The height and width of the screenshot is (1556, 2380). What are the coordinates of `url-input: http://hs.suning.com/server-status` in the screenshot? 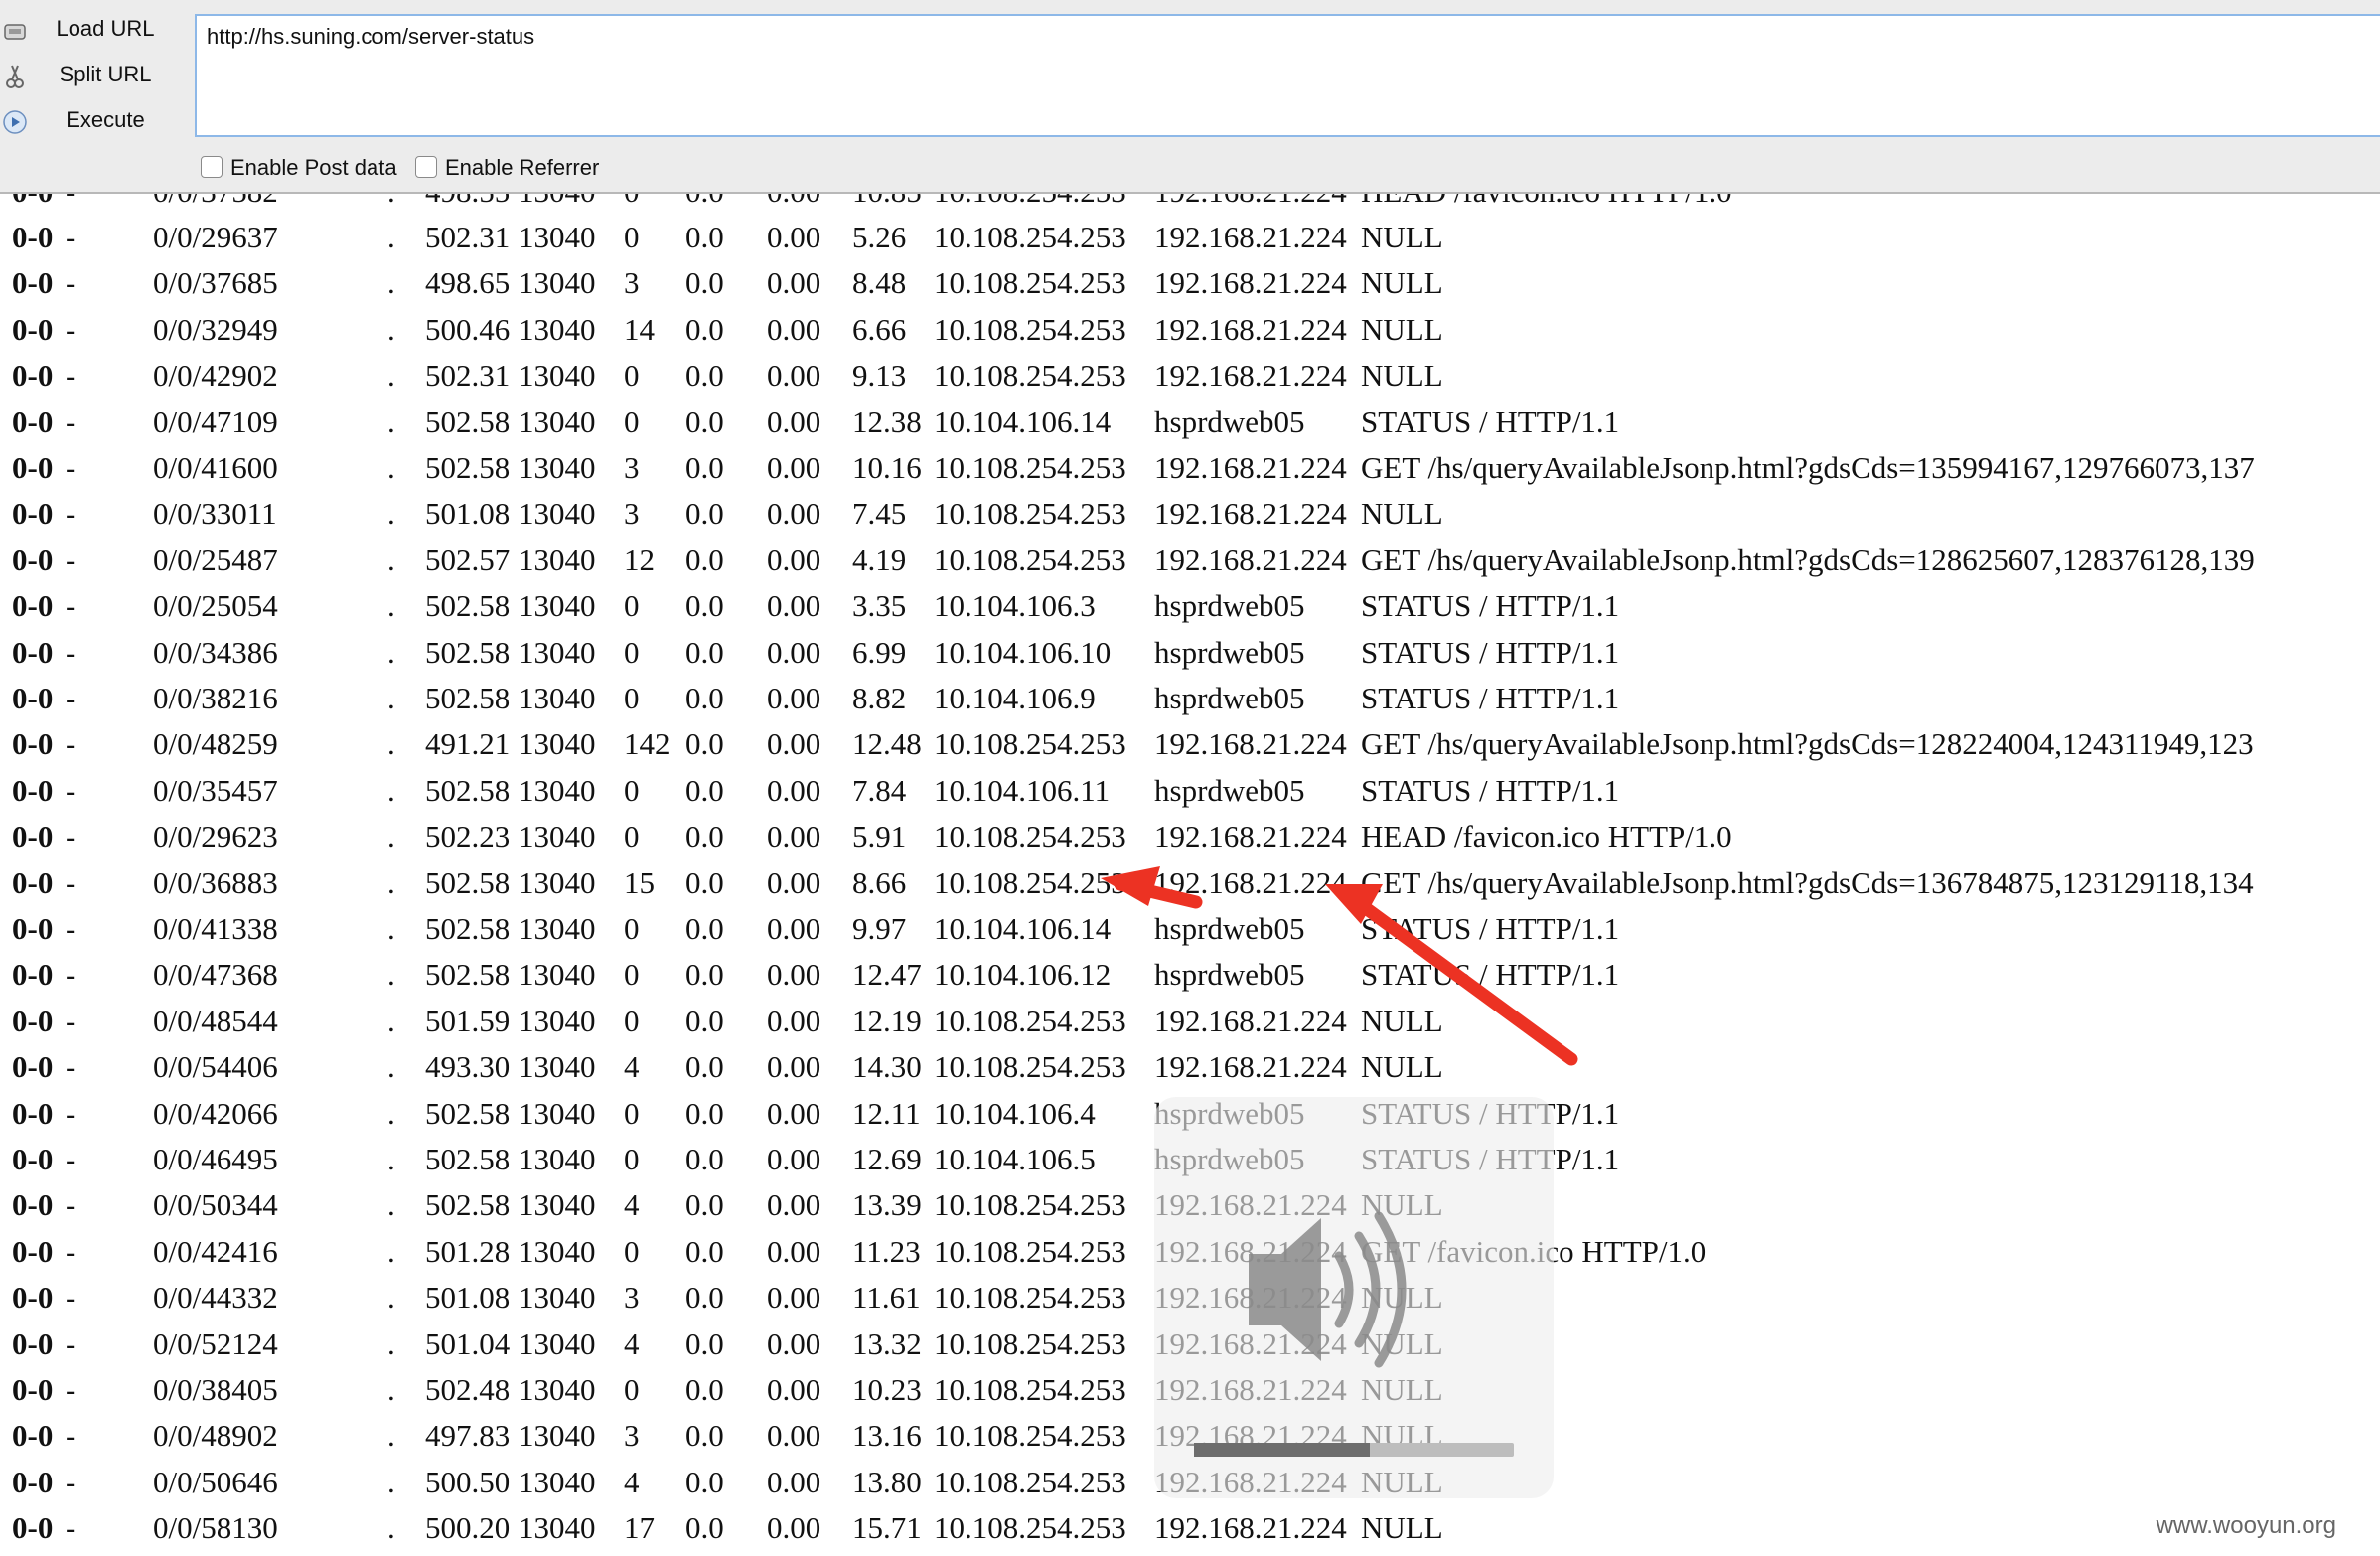 It's located at (1287, 75).